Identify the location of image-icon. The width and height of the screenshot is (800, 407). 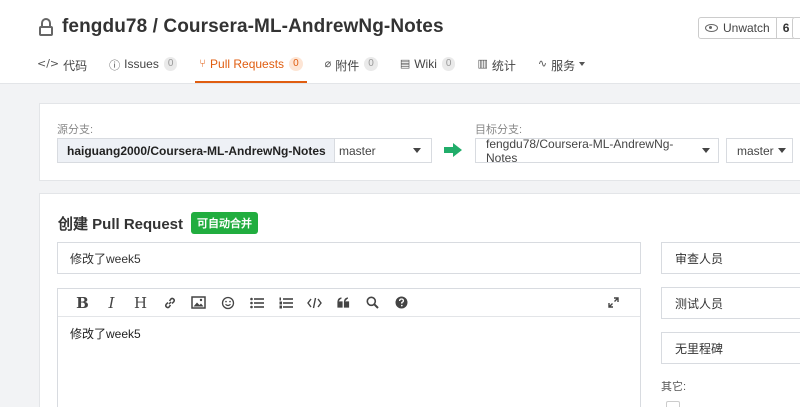
(198, 303).